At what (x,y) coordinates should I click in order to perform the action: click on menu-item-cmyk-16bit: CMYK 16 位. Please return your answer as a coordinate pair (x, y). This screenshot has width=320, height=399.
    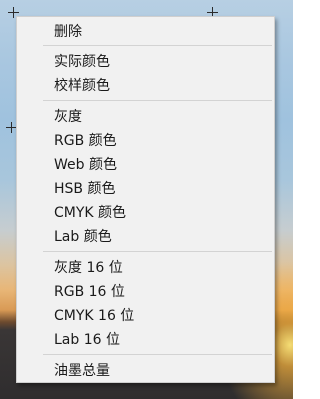
    Looking at the image, I should click on (145, 316).